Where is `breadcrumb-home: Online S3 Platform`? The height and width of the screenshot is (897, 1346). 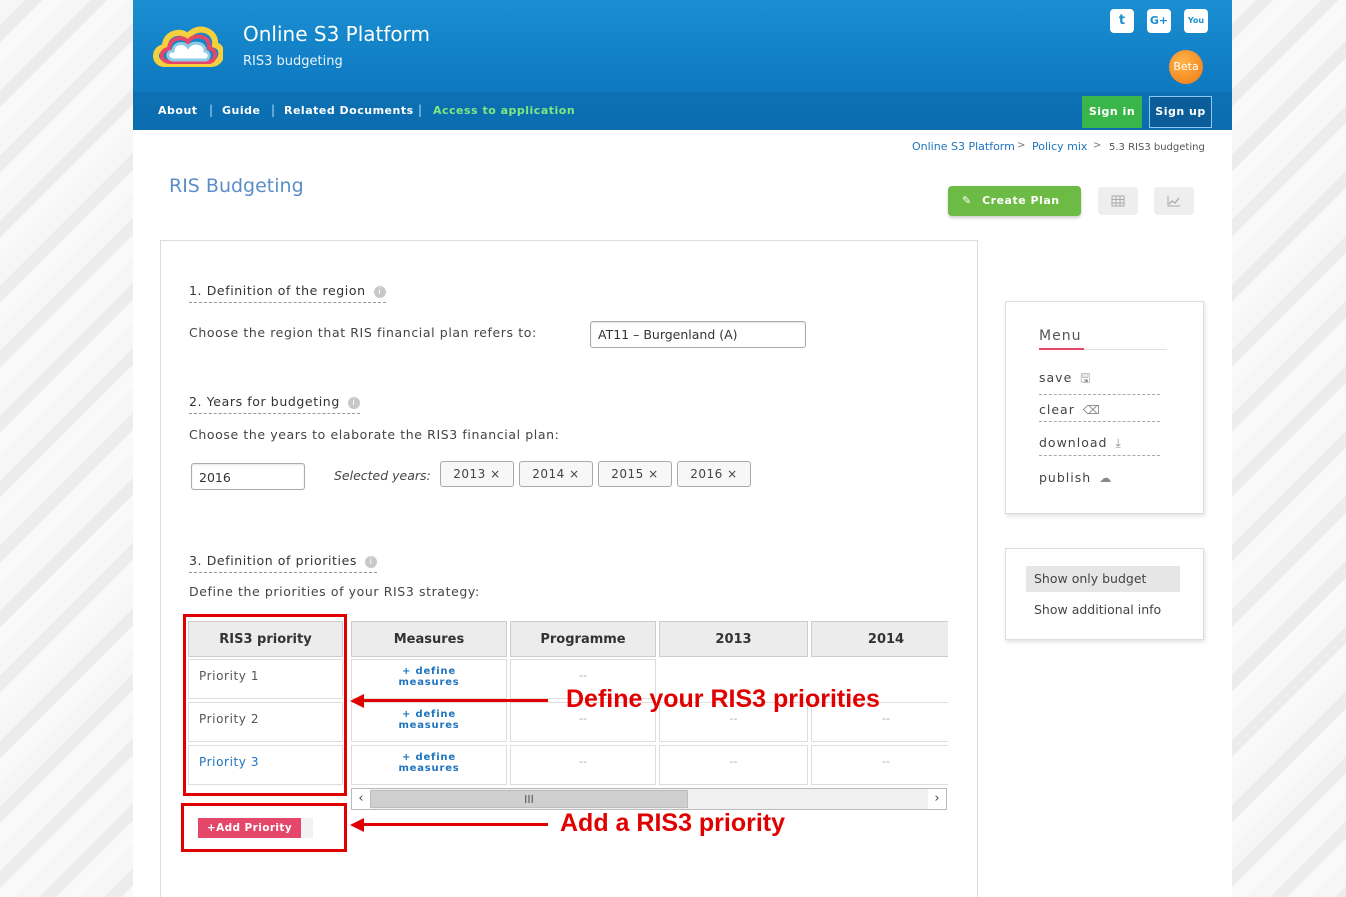 breadcrumb-home: Online S3 Platform is located at coordinates (963, 146).